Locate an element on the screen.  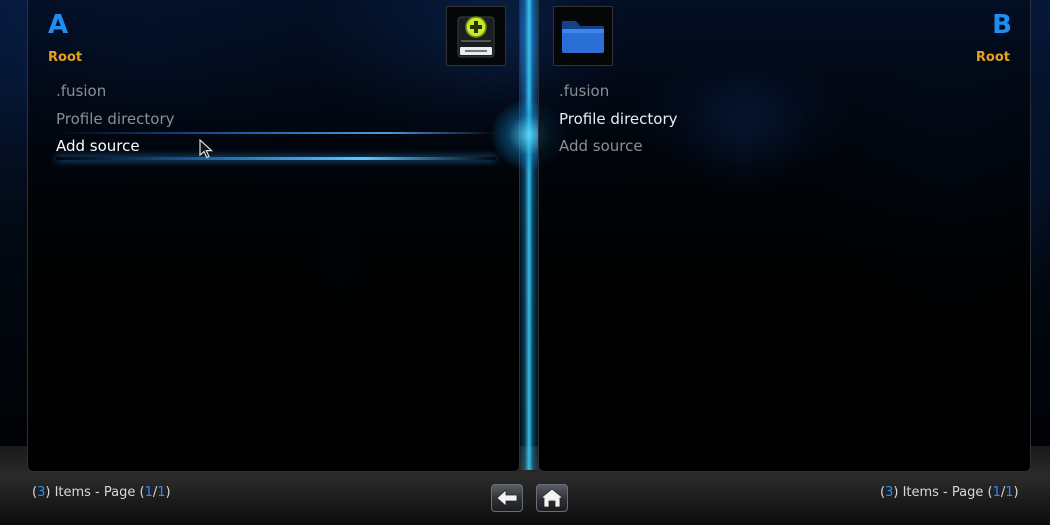
list-item: Profile directory is located at coordinates (276, 120).